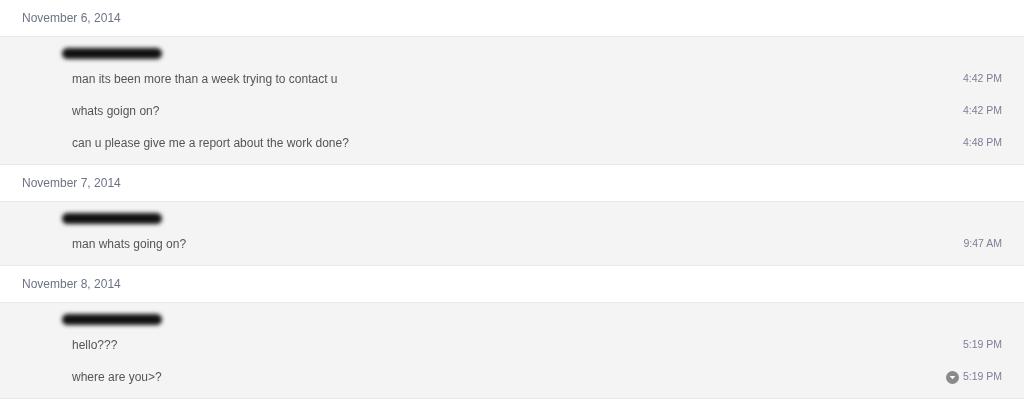  Describe the element at coordinates (210, 143) in the screenshot. I see `message-text: can u please give me a report about the work done?` at that location.